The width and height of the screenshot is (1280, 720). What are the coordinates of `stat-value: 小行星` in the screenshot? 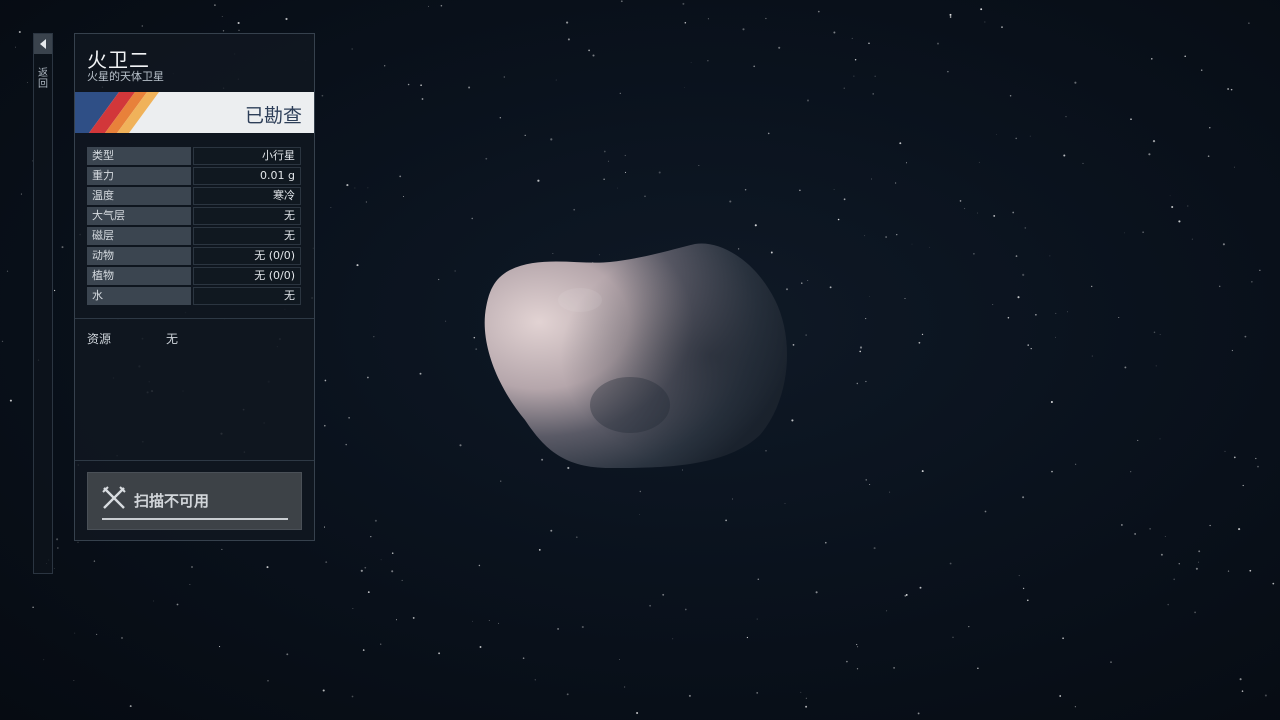 It's located at (247, 156).